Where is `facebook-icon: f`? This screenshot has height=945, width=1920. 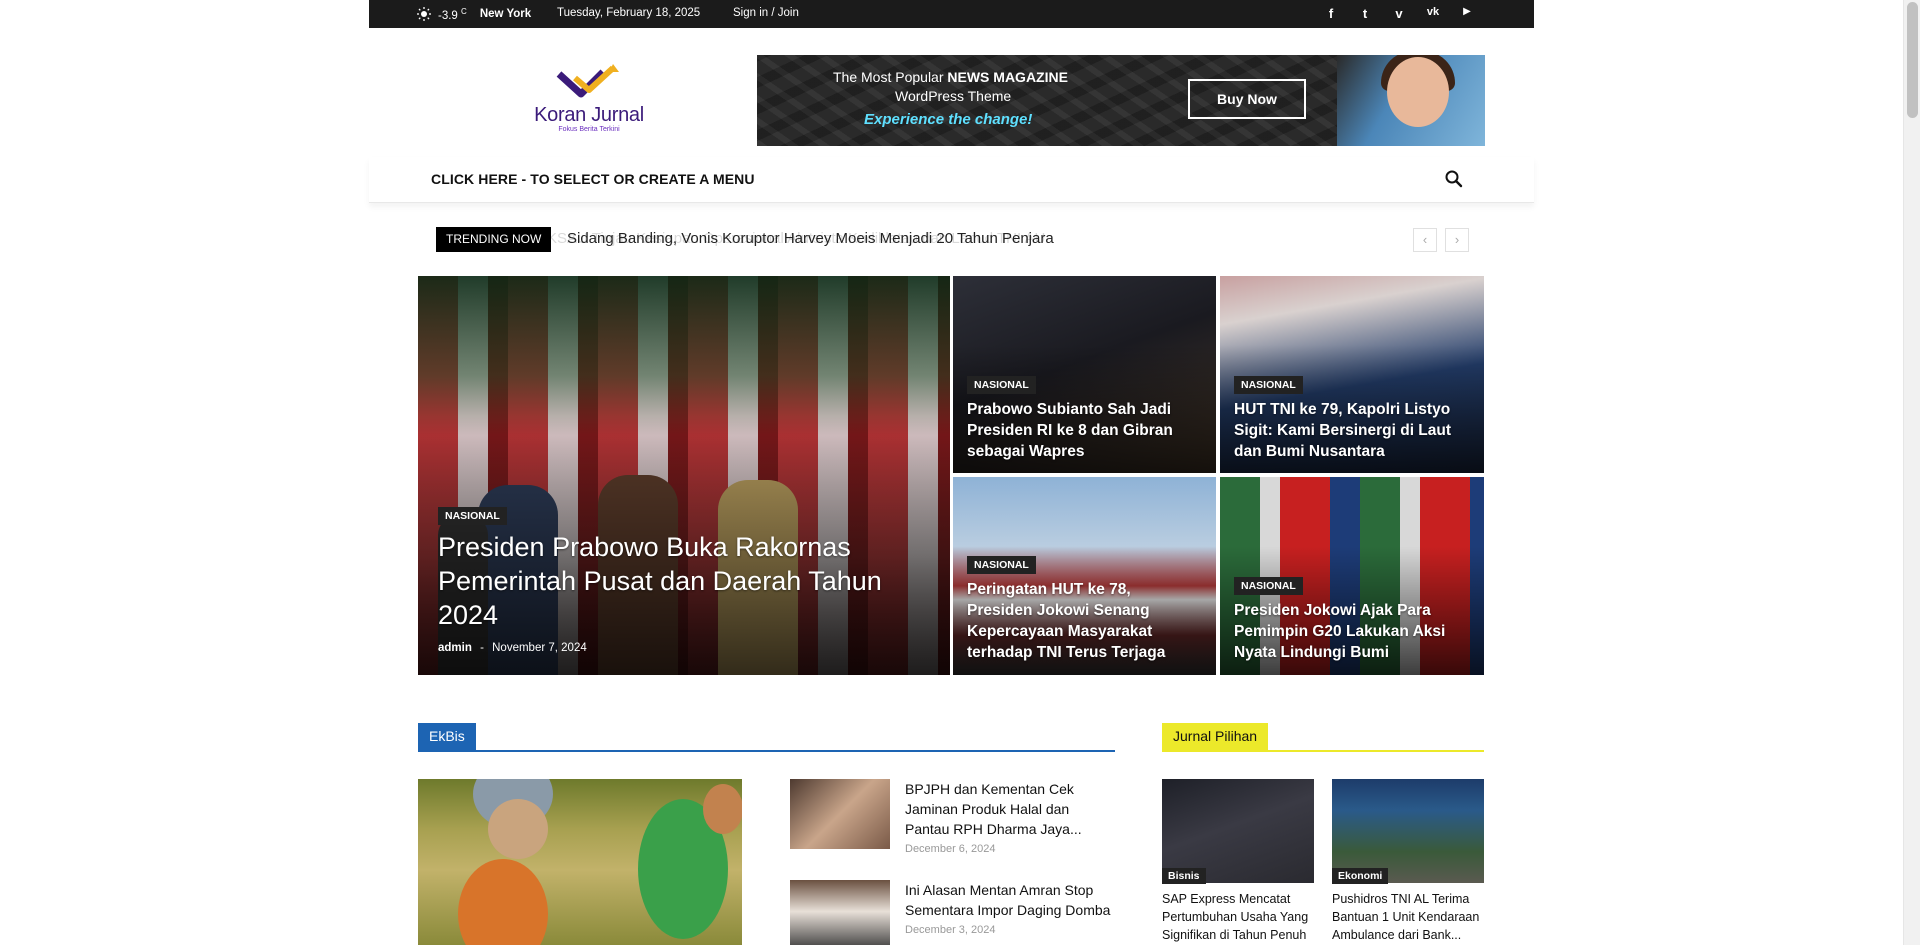
facebook-icon: f is located at coordinates (1331, 13).